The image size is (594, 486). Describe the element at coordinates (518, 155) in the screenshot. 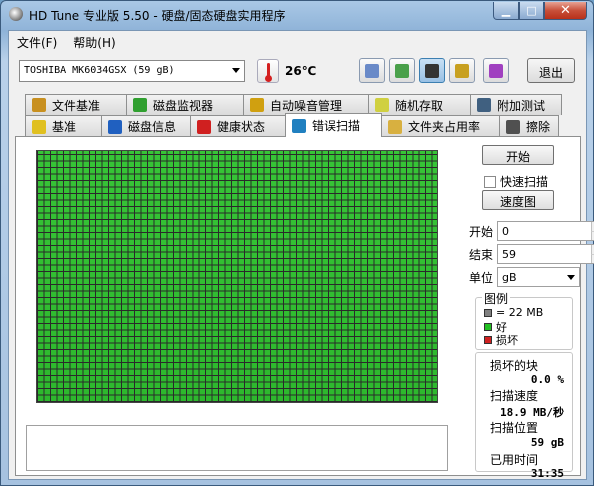

I see `start-scan-button: 开始` at that location.